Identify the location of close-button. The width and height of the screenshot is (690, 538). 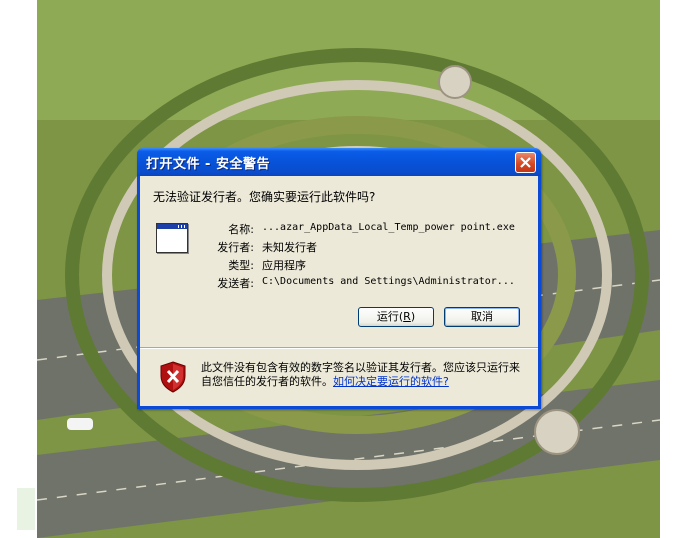
(525, 162).